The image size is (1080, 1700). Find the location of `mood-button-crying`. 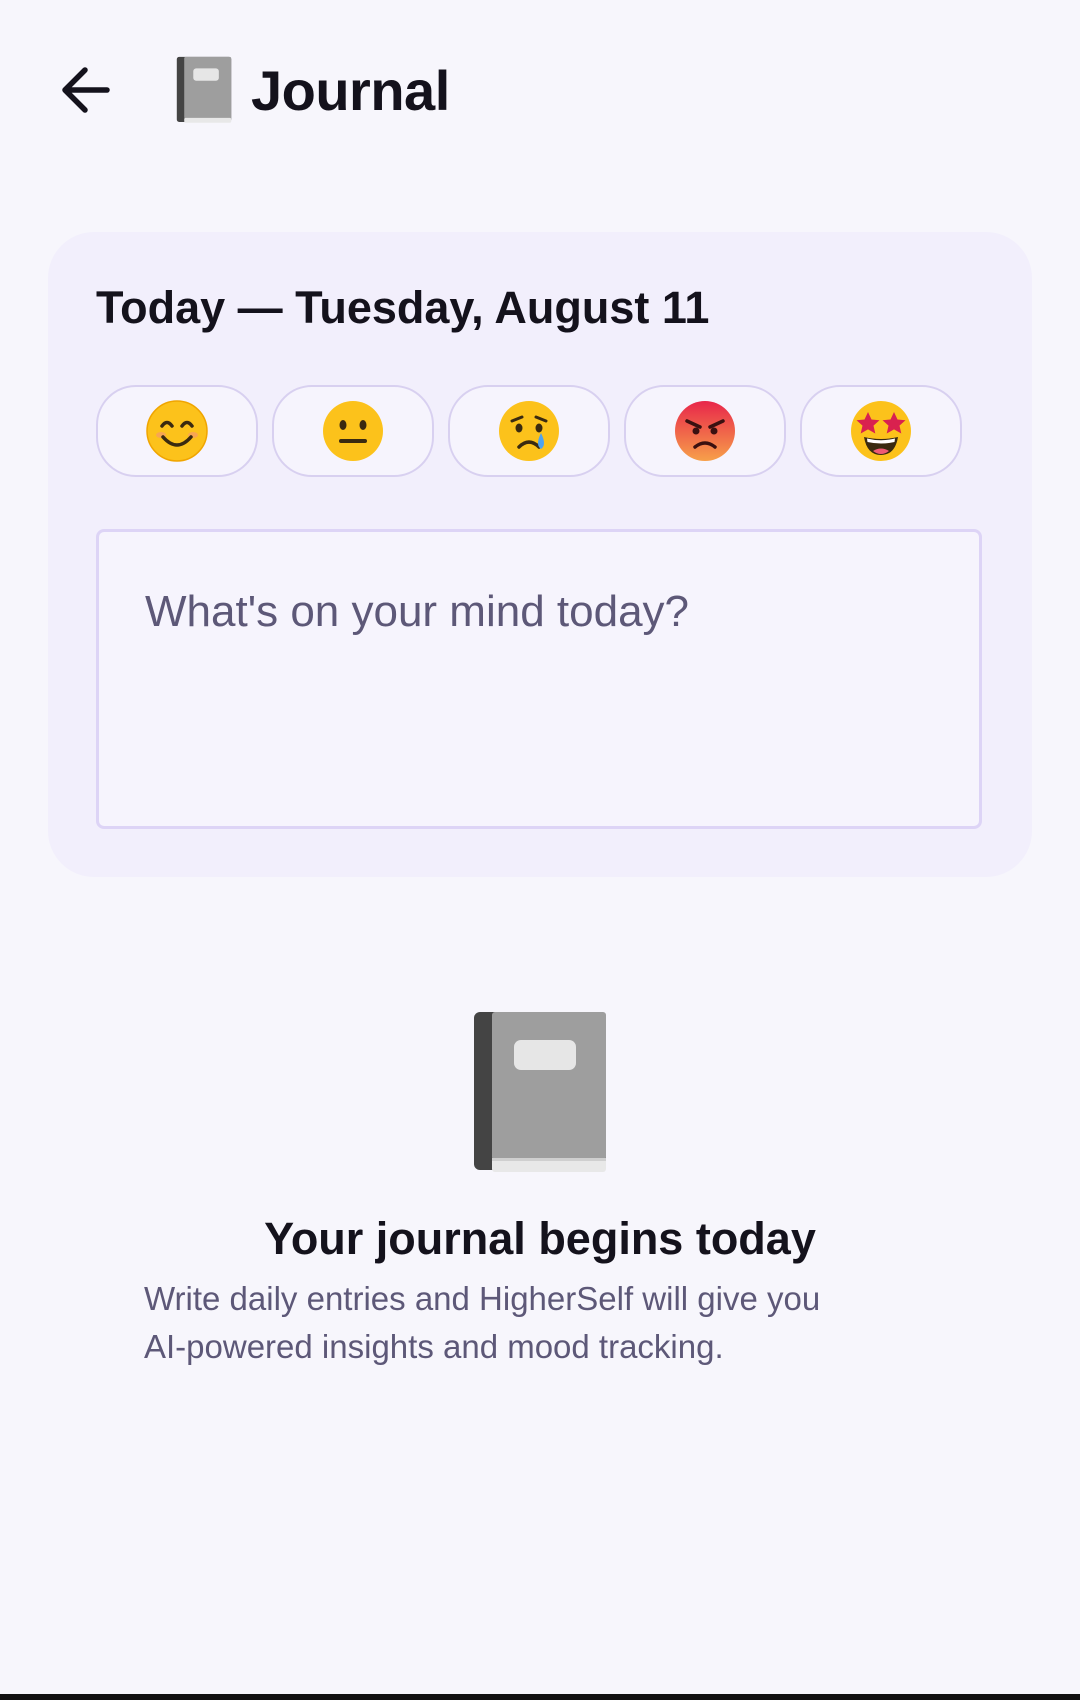

mood-button-crying is located at coordinates (529, 431).